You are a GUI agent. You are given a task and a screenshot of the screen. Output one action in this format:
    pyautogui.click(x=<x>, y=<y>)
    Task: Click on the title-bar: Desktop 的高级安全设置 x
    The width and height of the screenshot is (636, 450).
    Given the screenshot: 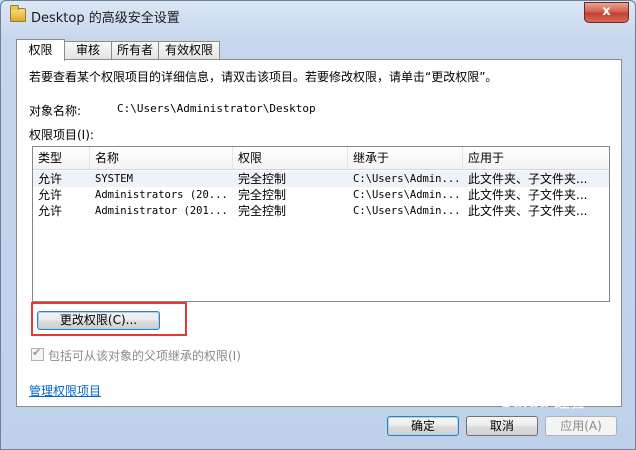 What is the action you would take?
    pyautogui.click(x=318, y=16)
    